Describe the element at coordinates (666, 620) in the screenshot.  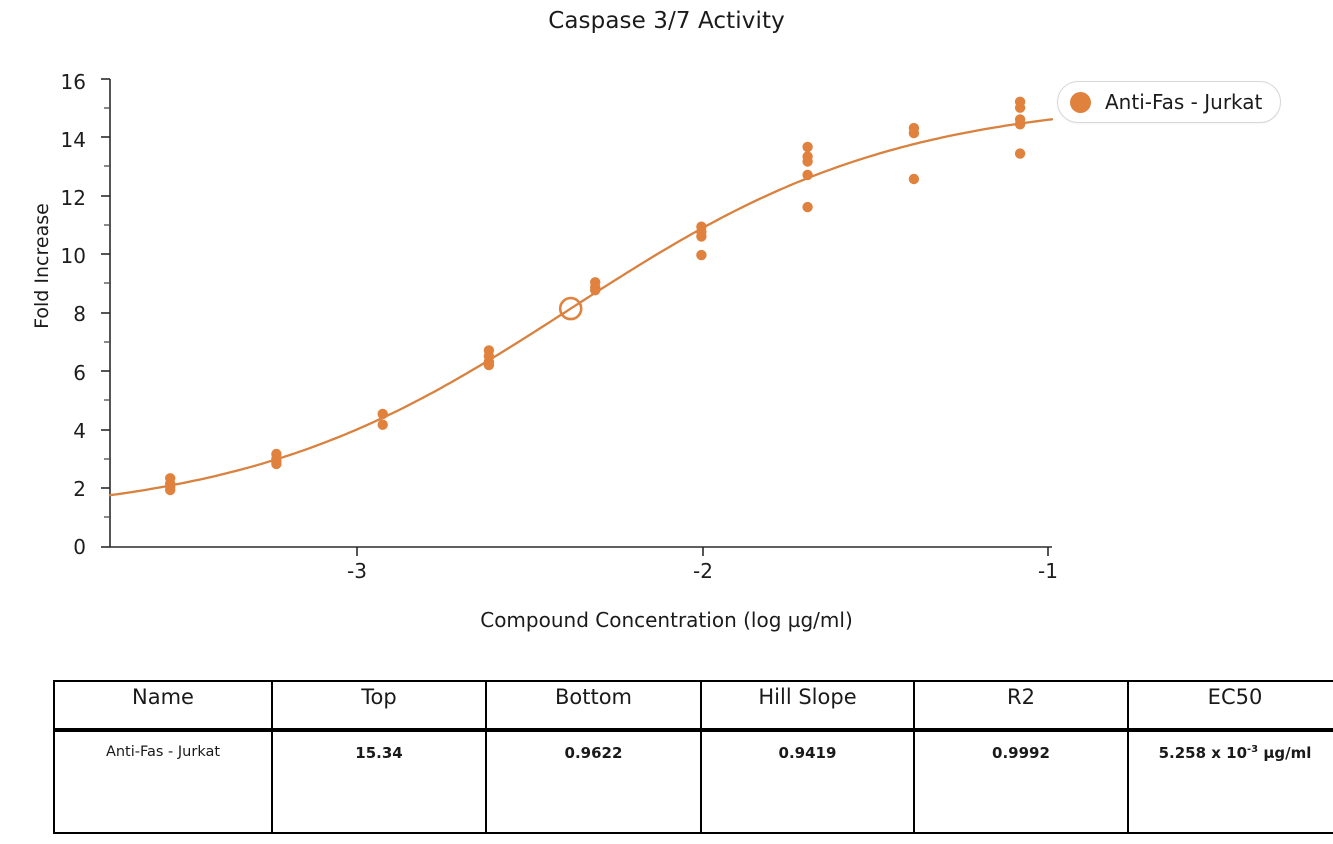
I see `x-axis-title: Compound Concentration (log µg/ml)` at that location.